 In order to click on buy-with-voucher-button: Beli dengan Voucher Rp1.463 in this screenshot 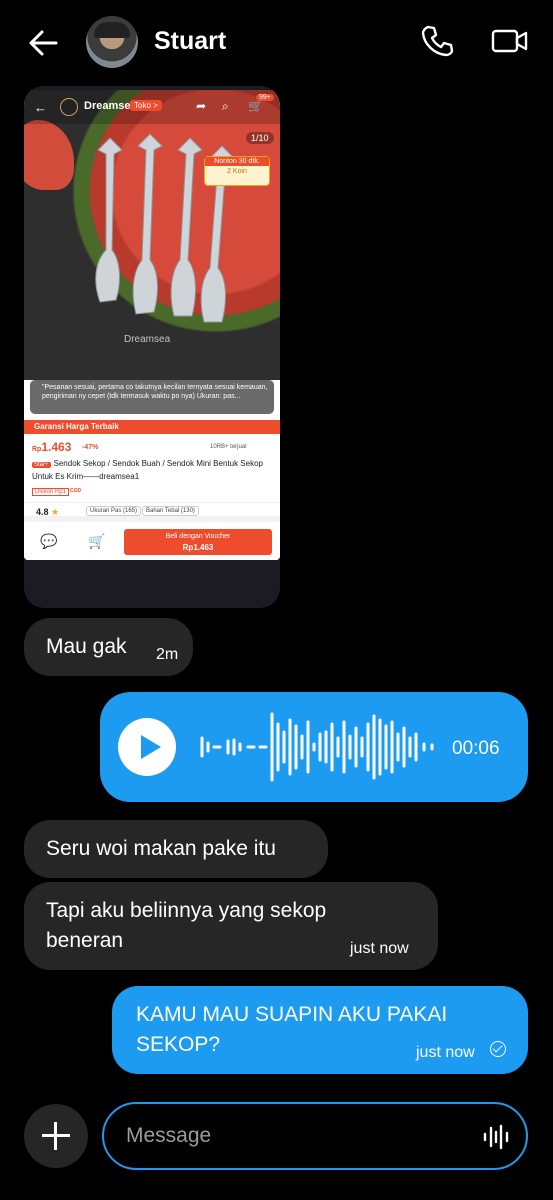, I will do `click(198, 542)`.